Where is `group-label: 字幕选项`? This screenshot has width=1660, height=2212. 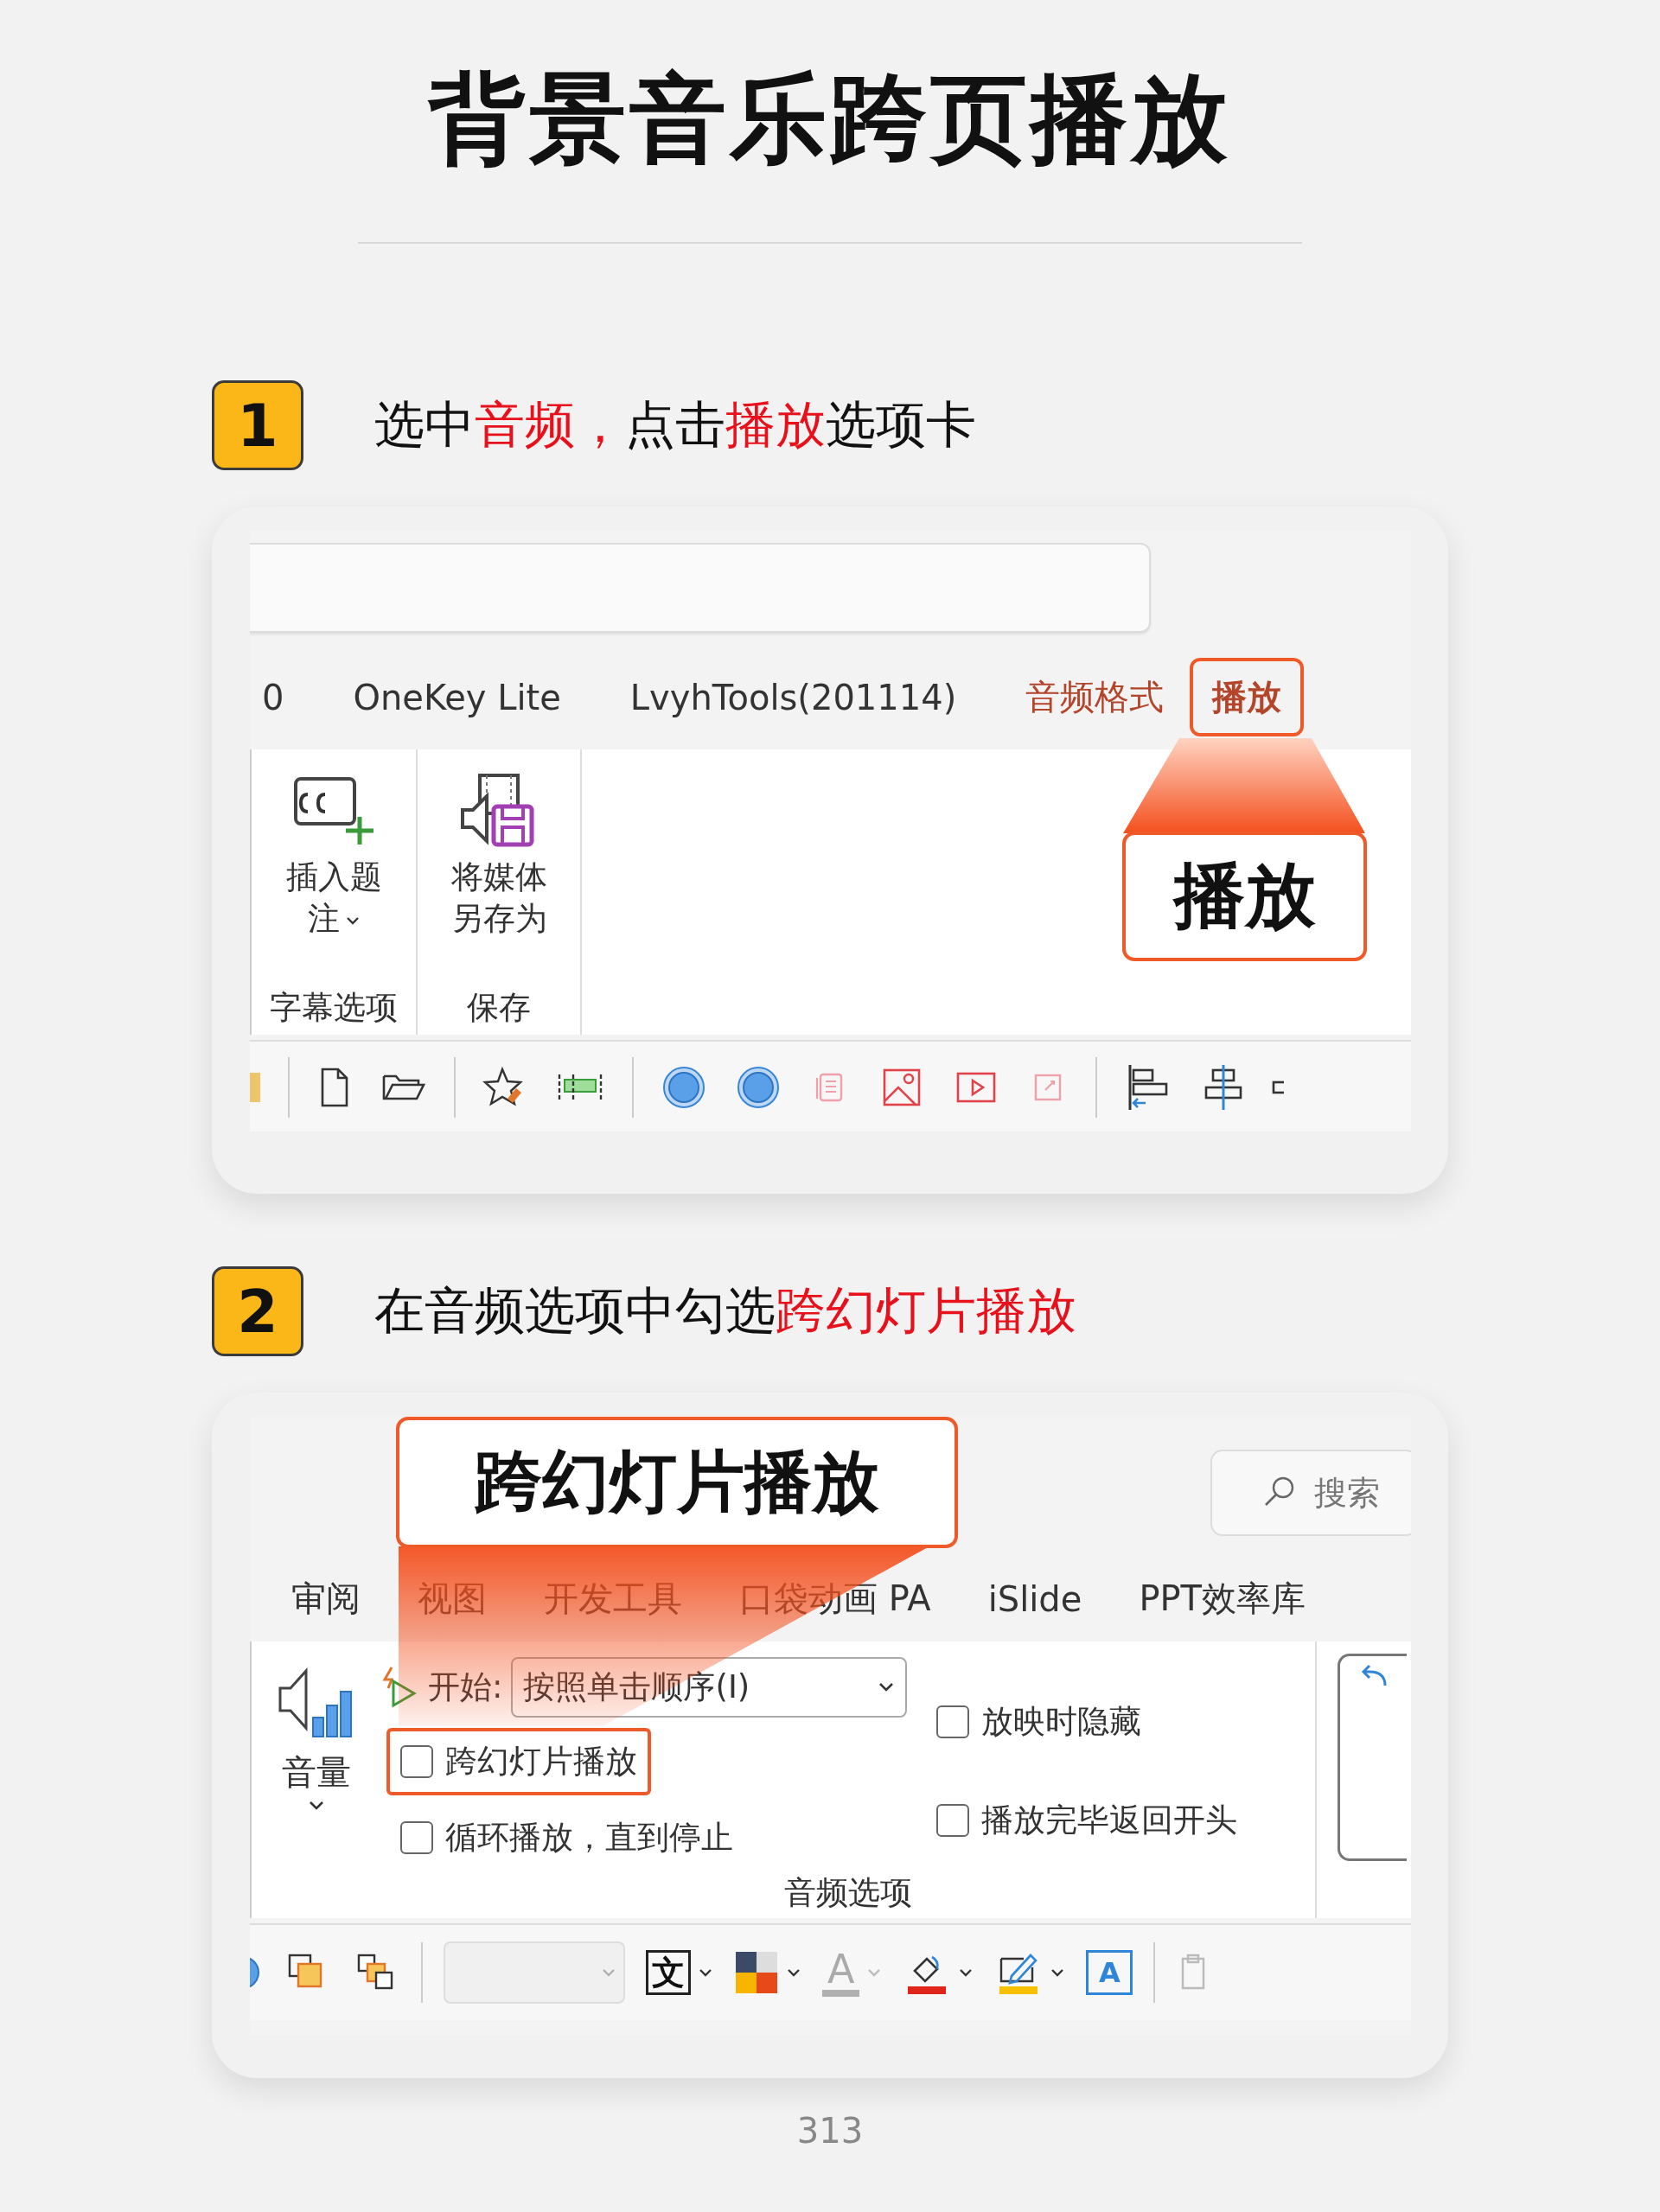
group-label: 字幕选项 is located at coordinates (334, 1008).